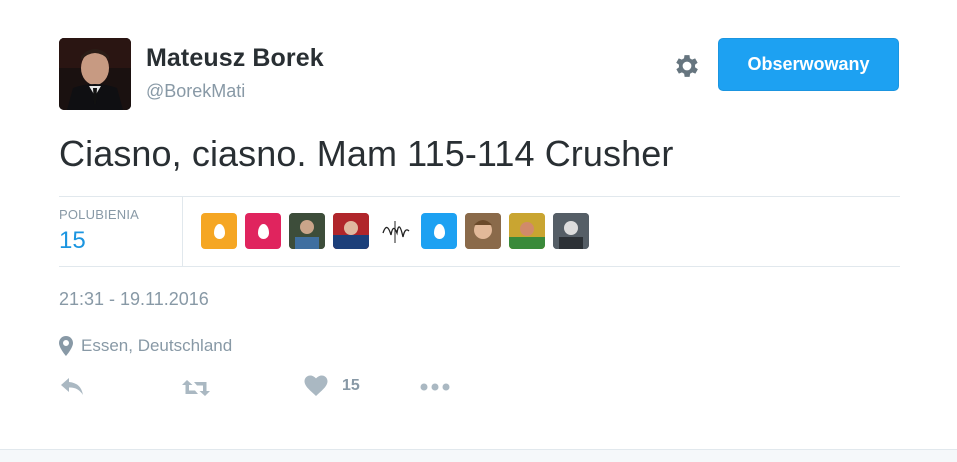  What do you see at coordinates (195, 91) in the screenshot?
I see `user-handle: @BorekMati` at bounding box center [195, 91].